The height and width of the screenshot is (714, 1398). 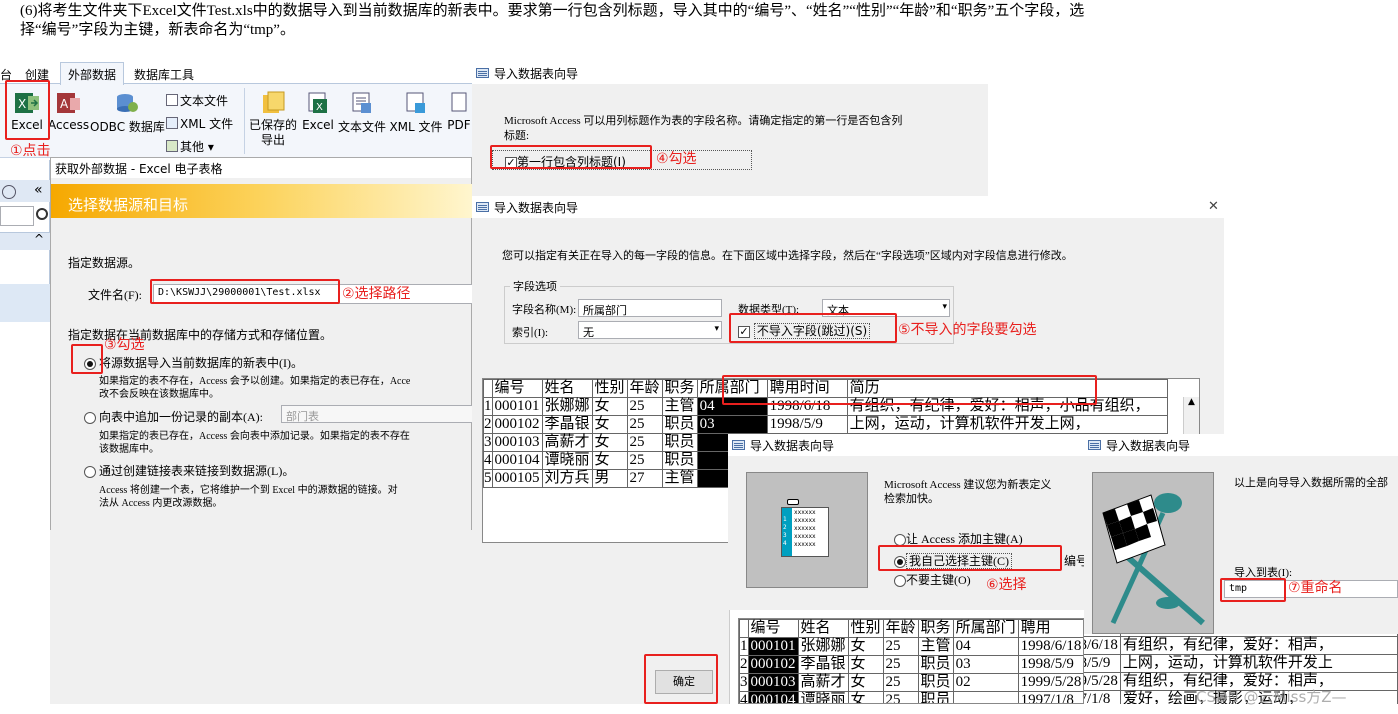 What do you see at coordinates (985, 682) in the screenshot?
I see `cell: 02` at bounding box center [985, 682].